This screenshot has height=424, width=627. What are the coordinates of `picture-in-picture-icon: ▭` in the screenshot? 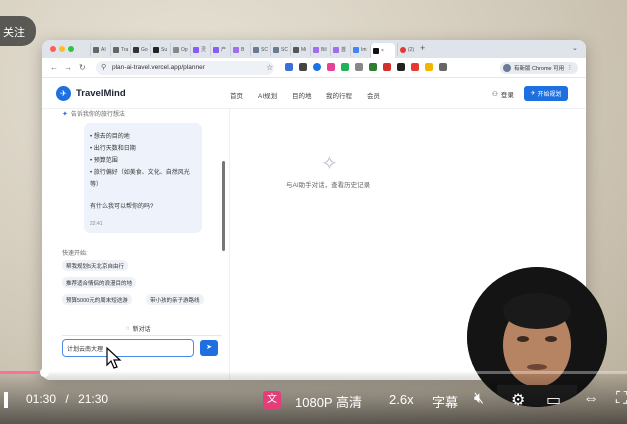 It's located at (553, 400).